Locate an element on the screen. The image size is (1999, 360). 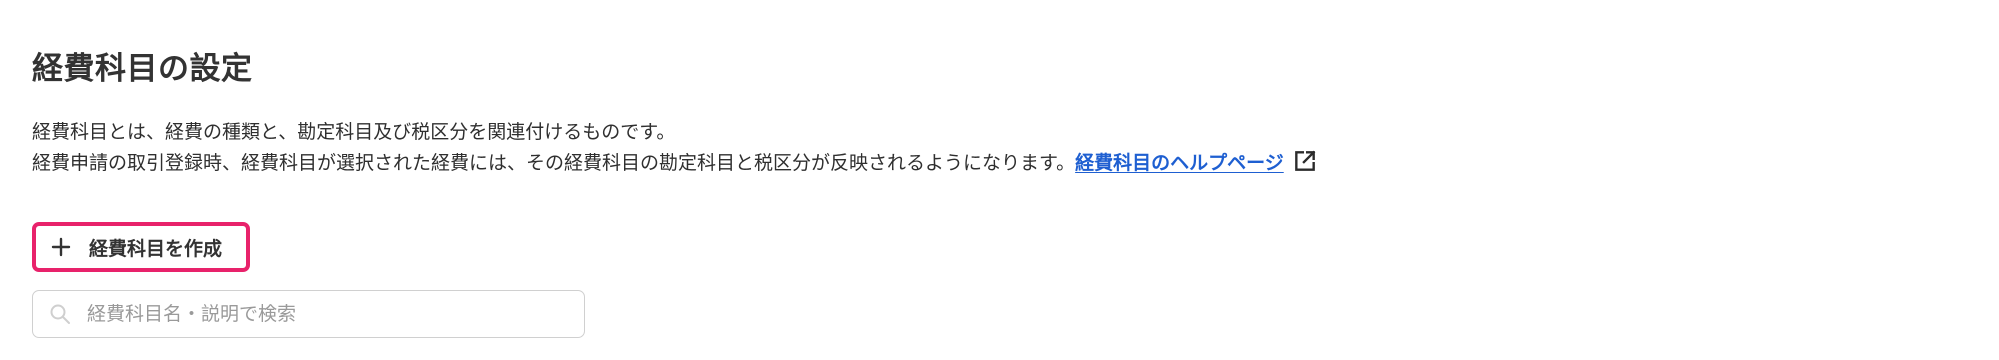
plus-icon is located at coordinates (61, 247).